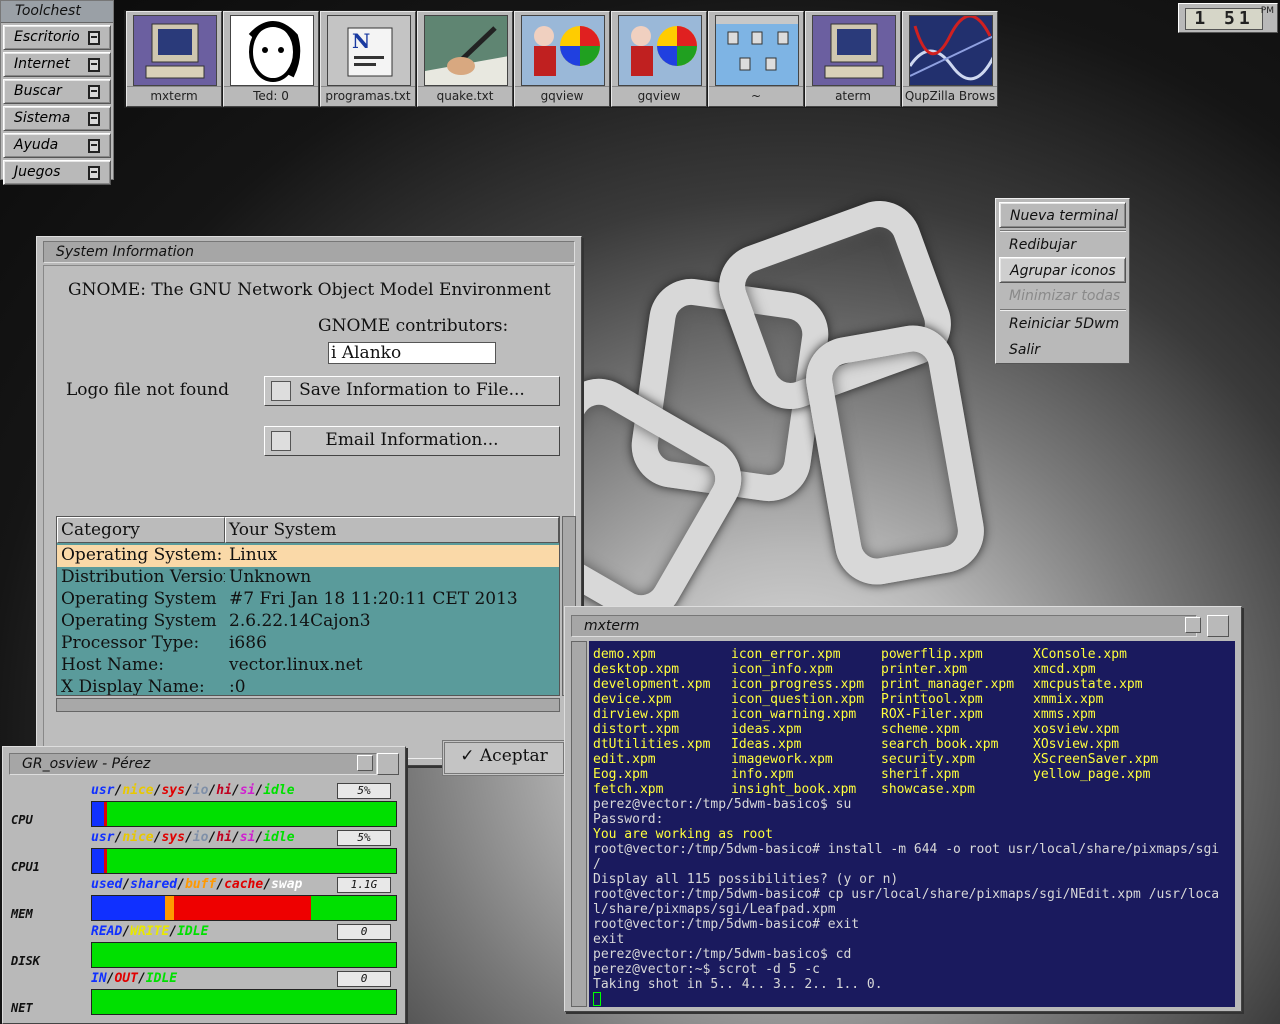 This screenshot has width=1280, height=1024. I want to click on toolchest-item-escritorio: Escritorio, so click(57, 37).